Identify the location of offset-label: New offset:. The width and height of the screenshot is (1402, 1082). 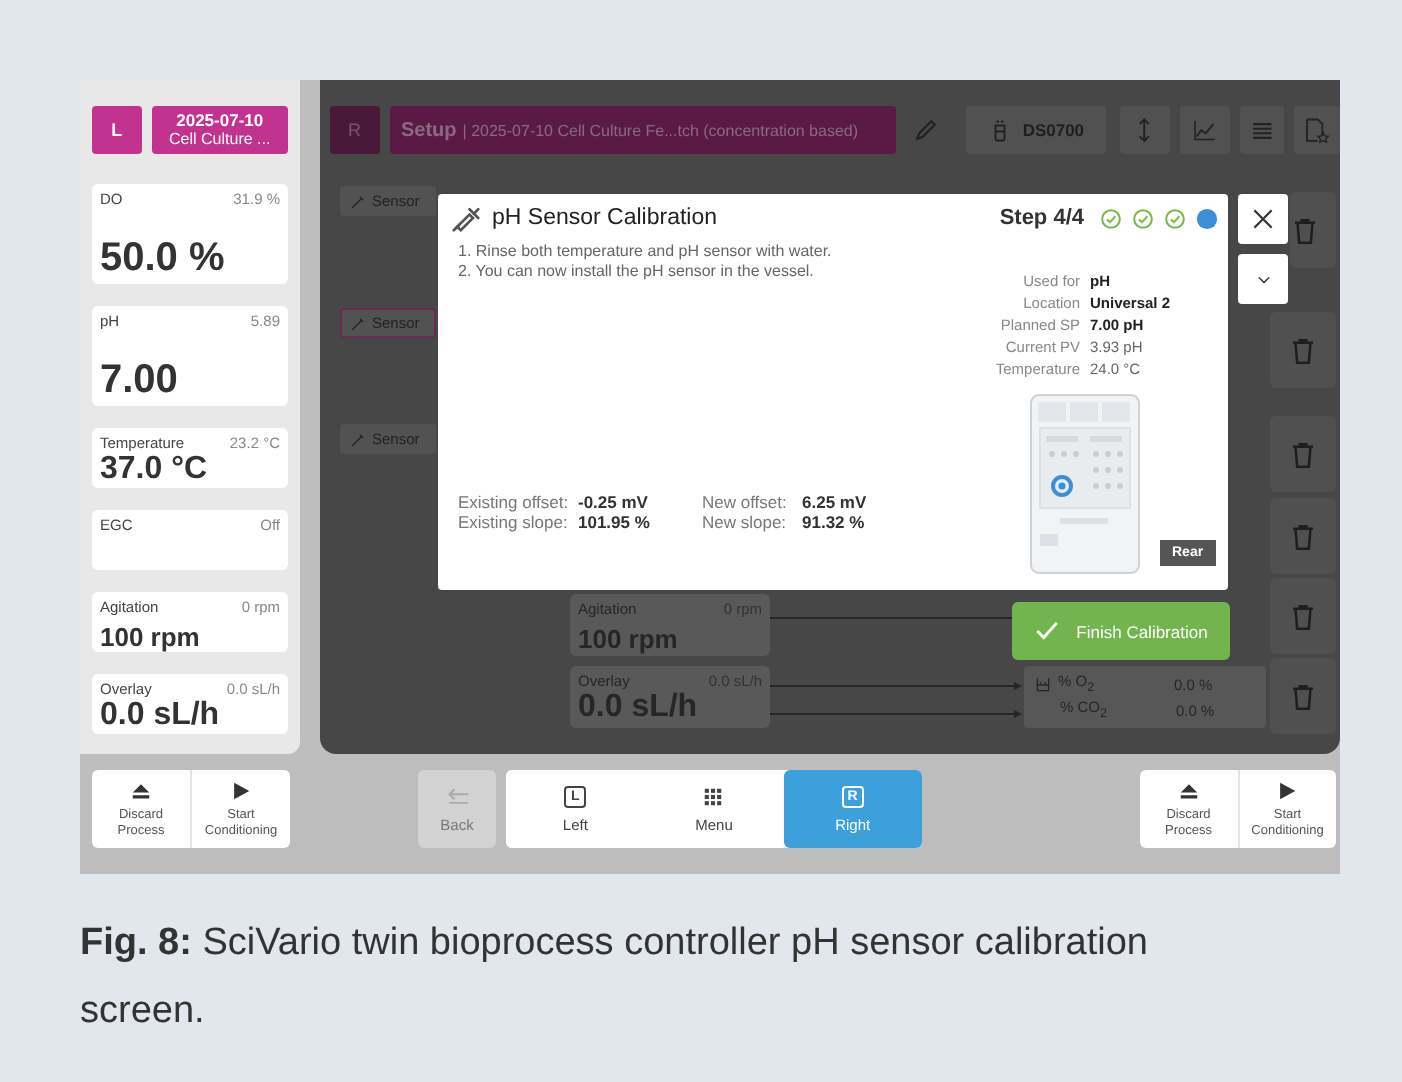
(745, 502).